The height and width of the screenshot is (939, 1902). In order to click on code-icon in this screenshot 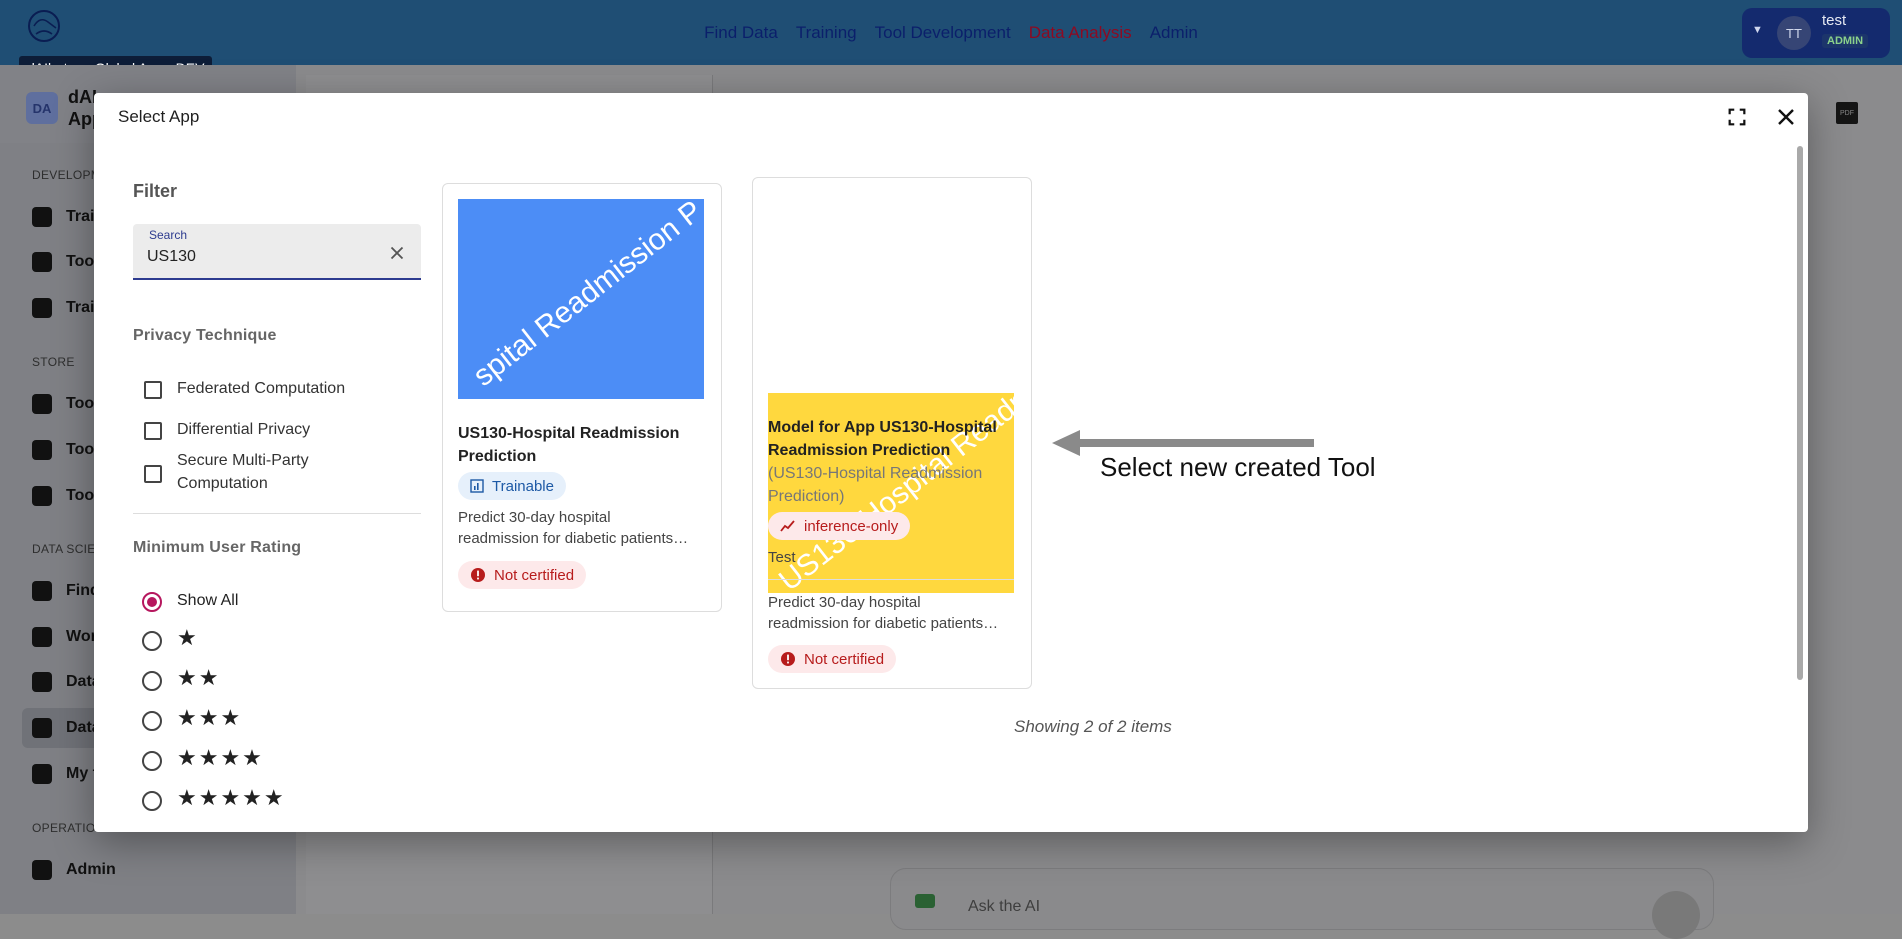, I will do `click(42, 262)`.